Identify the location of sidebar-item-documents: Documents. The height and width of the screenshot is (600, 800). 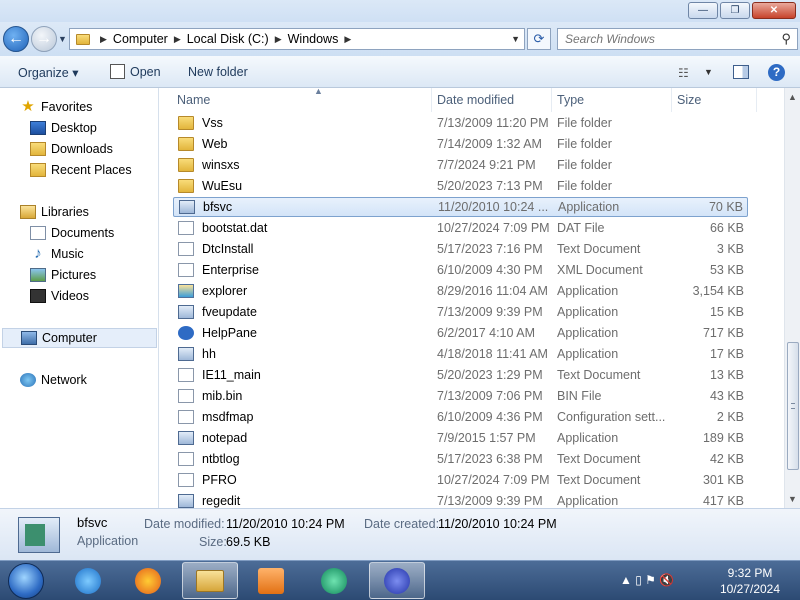
(94, 233).